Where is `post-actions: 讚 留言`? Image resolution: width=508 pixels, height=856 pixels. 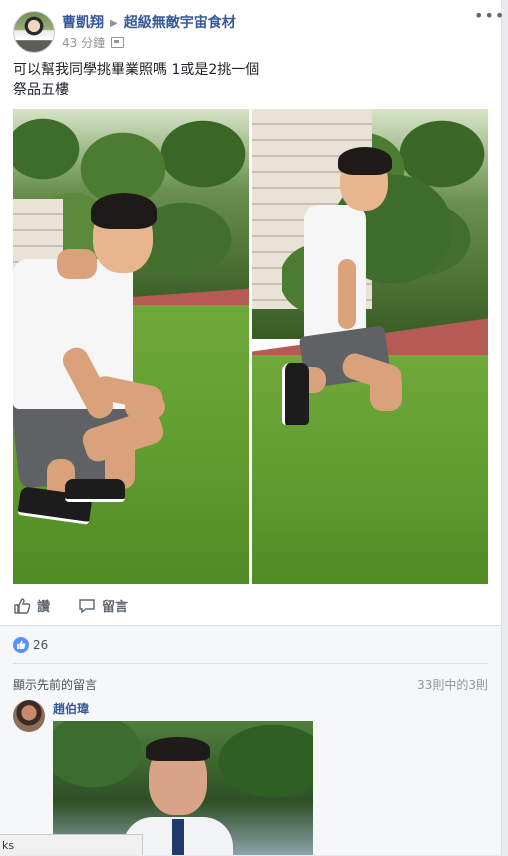 post-actions: 讚 留言 is located at coordinates (250, 606).